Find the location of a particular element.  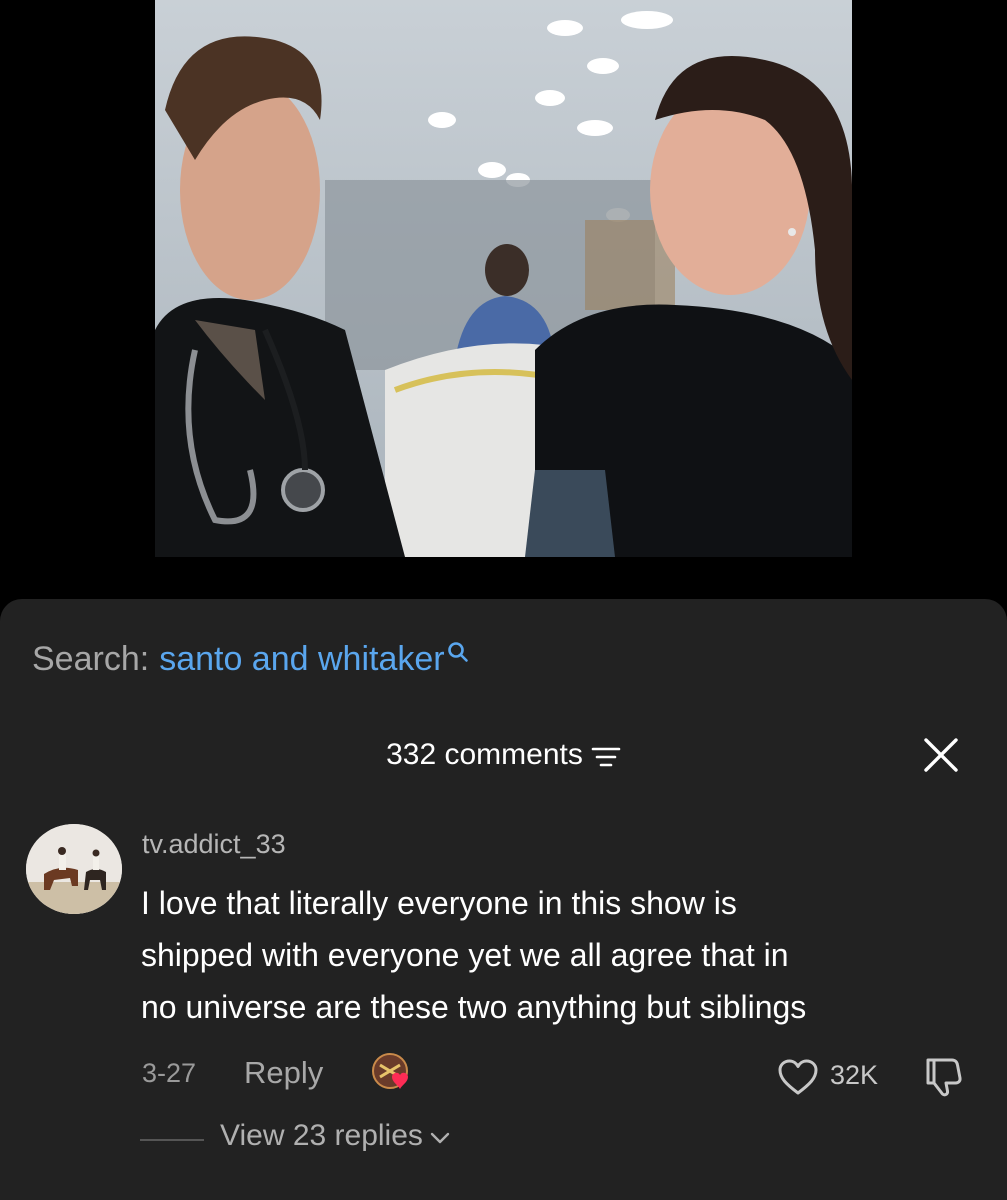

comments-count-label: 332 comments is located at coordinates (484, 754).